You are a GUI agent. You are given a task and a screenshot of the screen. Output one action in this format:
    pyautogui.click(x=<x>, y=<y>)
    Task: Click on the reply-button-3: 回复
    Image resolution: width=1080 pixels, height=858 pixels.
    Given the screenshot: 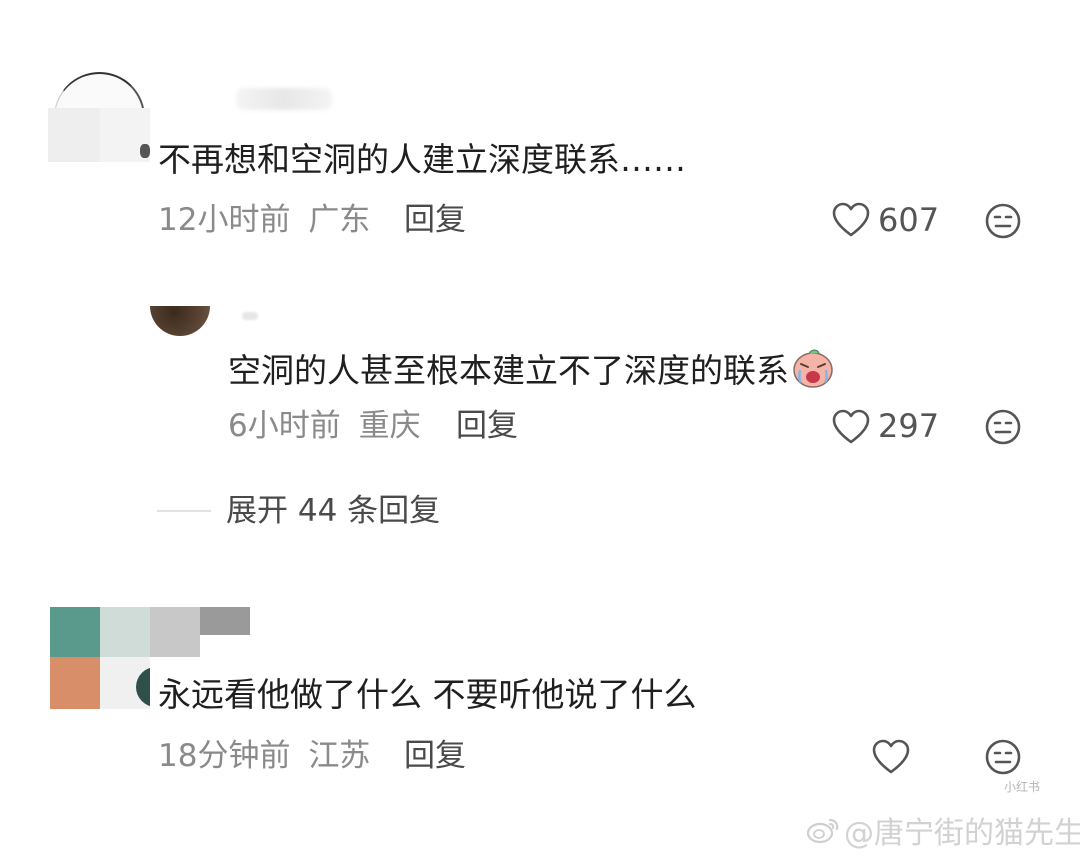 What is the action you would take?
    pyautogui.click(x=435, y=756)
    